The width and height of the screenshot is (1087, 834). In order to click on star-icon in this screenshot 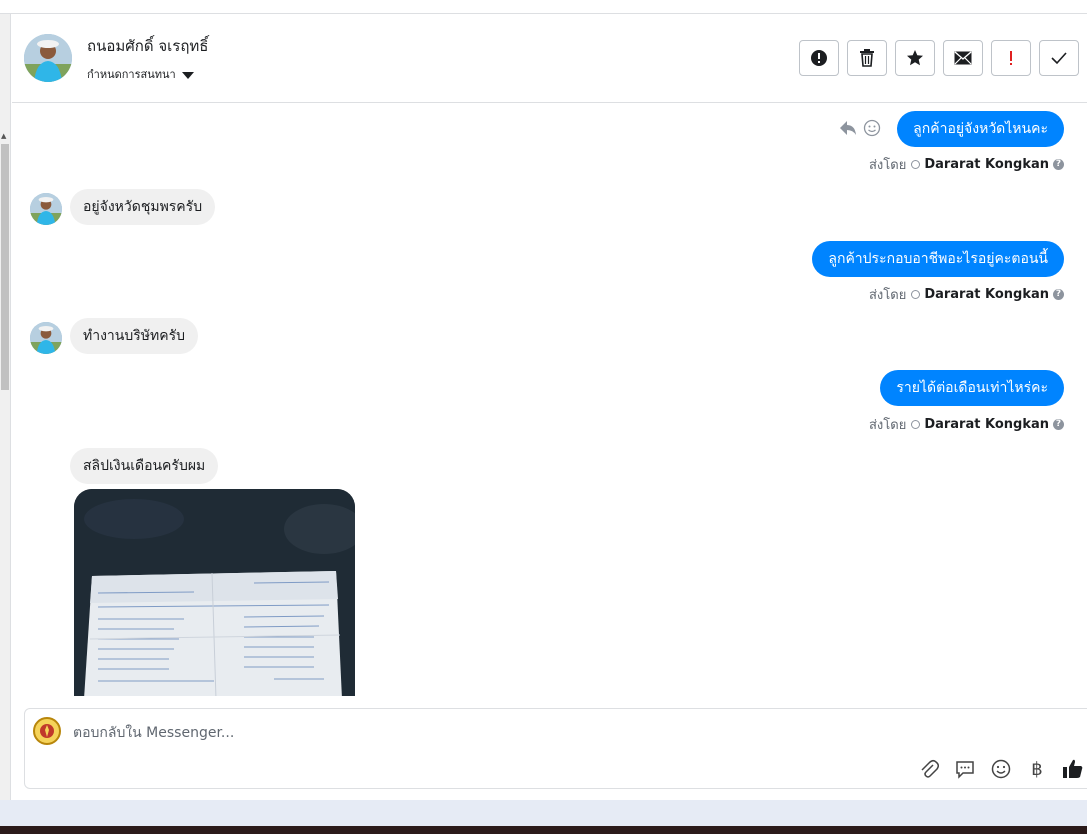, I will do `click(915, 58)`.